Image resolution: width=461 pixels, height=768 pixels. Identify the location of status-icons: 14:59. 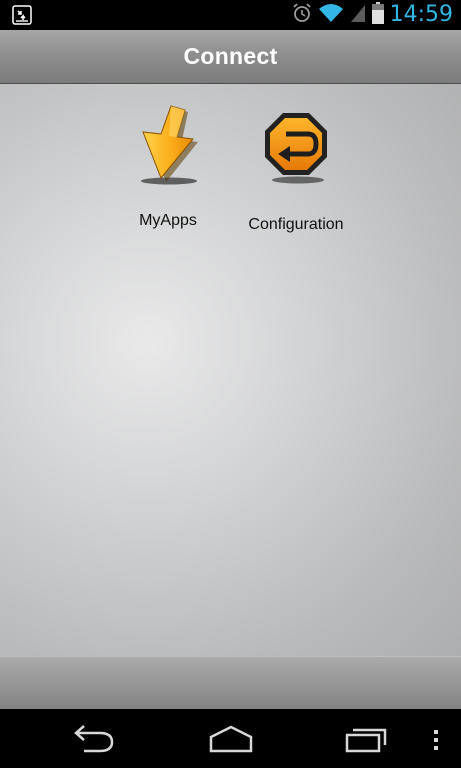
(372, 15).